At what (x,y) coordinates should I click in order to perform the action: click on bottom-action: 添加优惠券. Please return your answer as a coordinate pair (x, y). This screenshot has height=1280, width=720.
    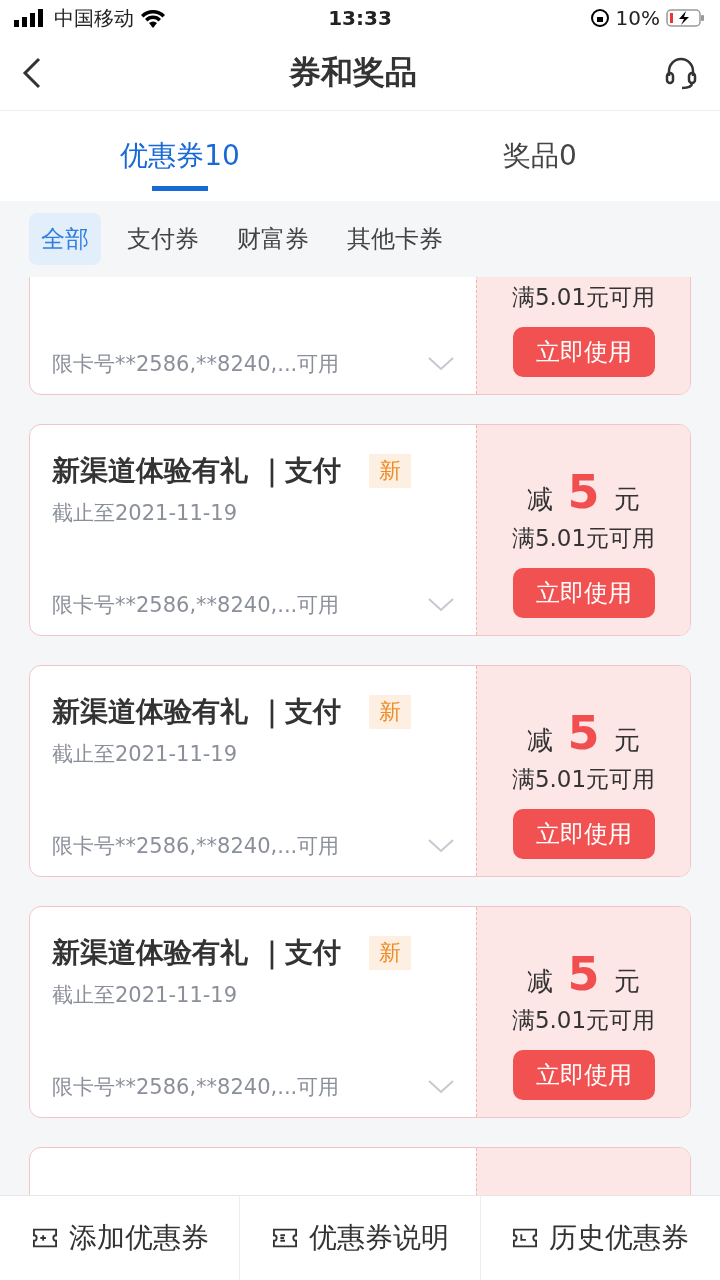
    Looking at the image, I should click on (120, 1238).